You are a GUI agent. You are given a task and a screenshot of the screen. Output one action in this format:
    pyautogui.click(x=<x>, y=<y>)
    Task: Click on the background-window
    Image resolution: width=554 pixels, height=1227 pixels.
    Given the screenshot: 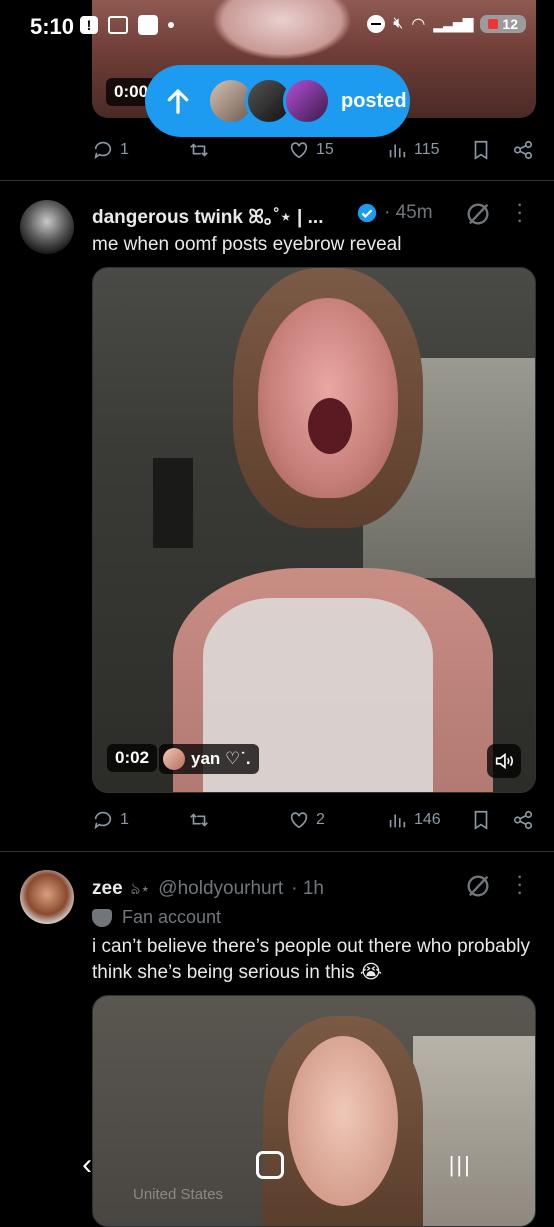 What is the action you would take?
    pyautogui.click(x=173, y=503)
    